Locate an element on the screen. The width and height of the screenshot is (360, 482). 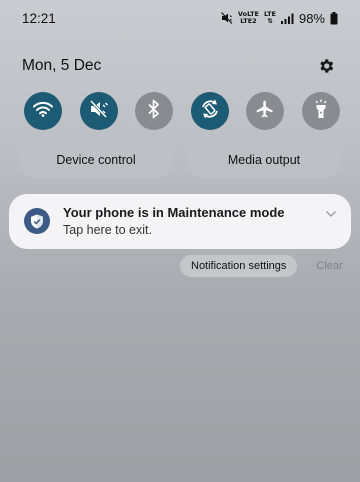
bluetooth-toggle is located at coordinates (154, 111).